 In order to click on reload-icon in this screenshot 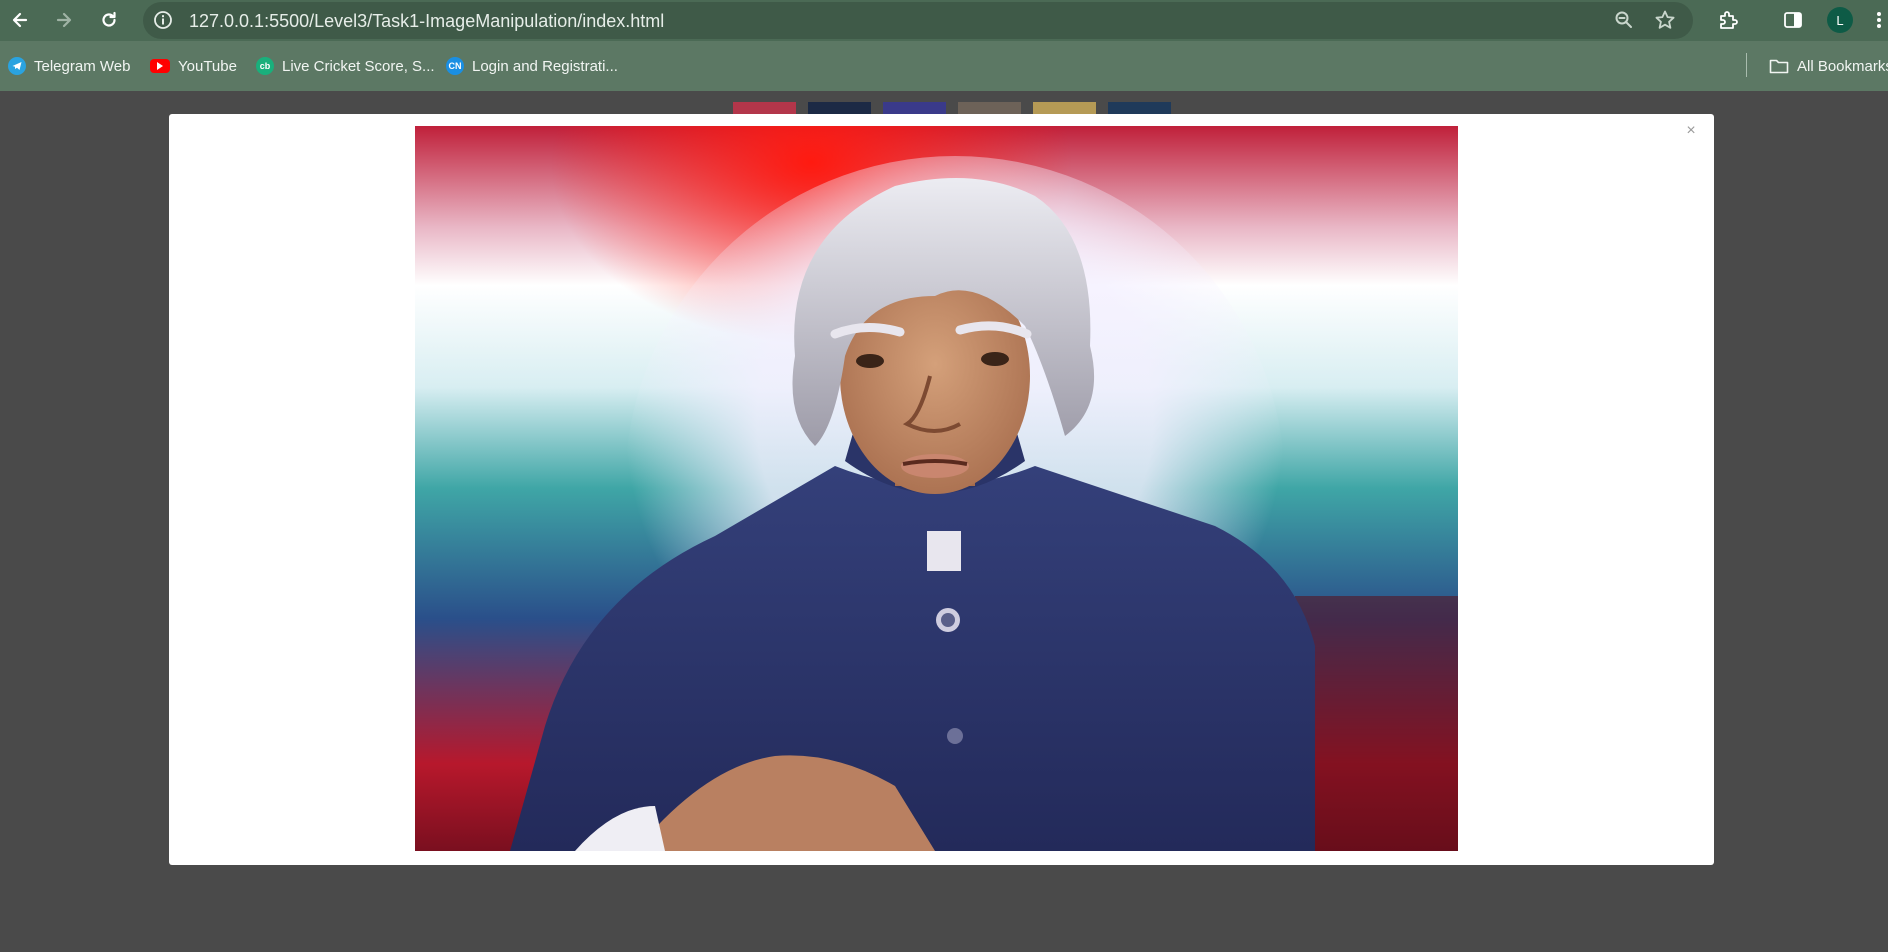, I will do `click(109, 19)`.